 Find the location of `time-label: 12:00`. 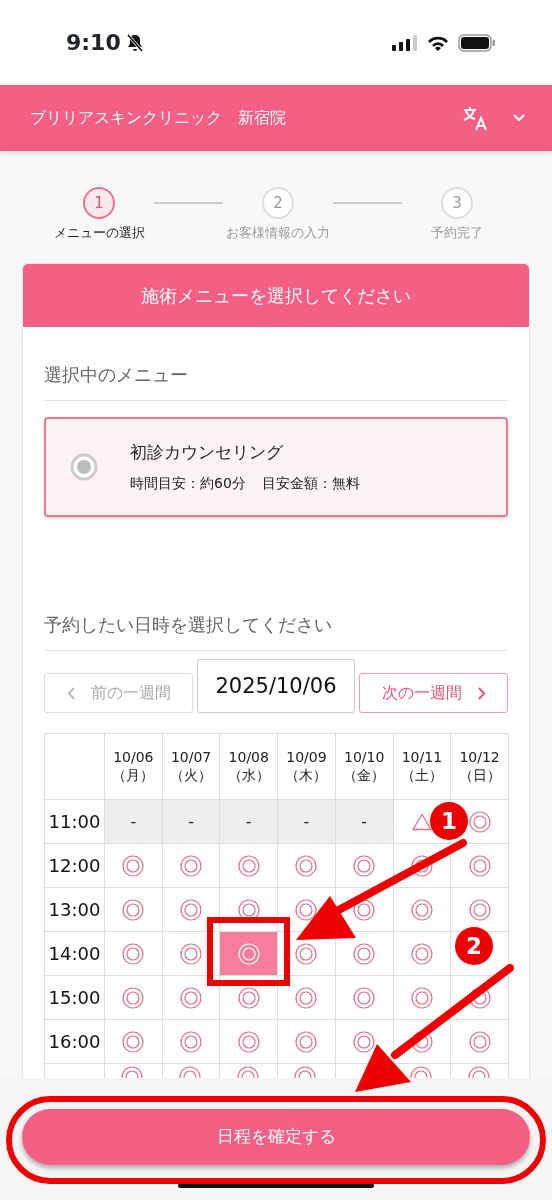

time-label: 12:00 is located at coordinates (74, 865).